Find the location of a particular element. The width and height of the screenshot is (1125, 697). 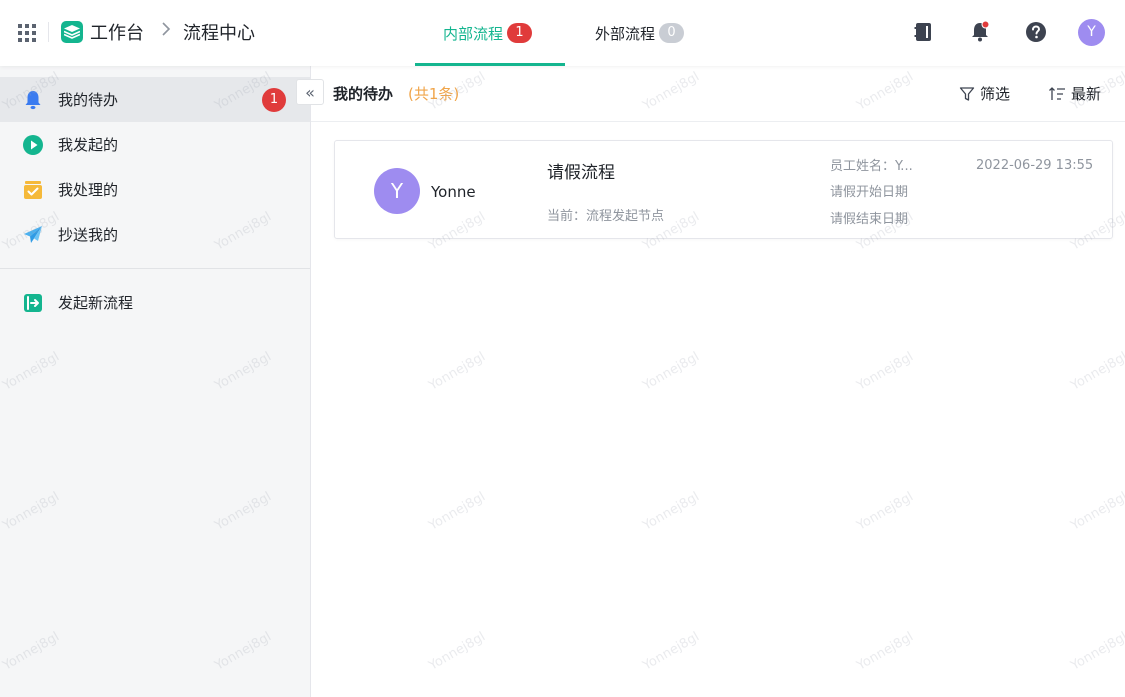

enter-icon is located at coordinates (33, 303).